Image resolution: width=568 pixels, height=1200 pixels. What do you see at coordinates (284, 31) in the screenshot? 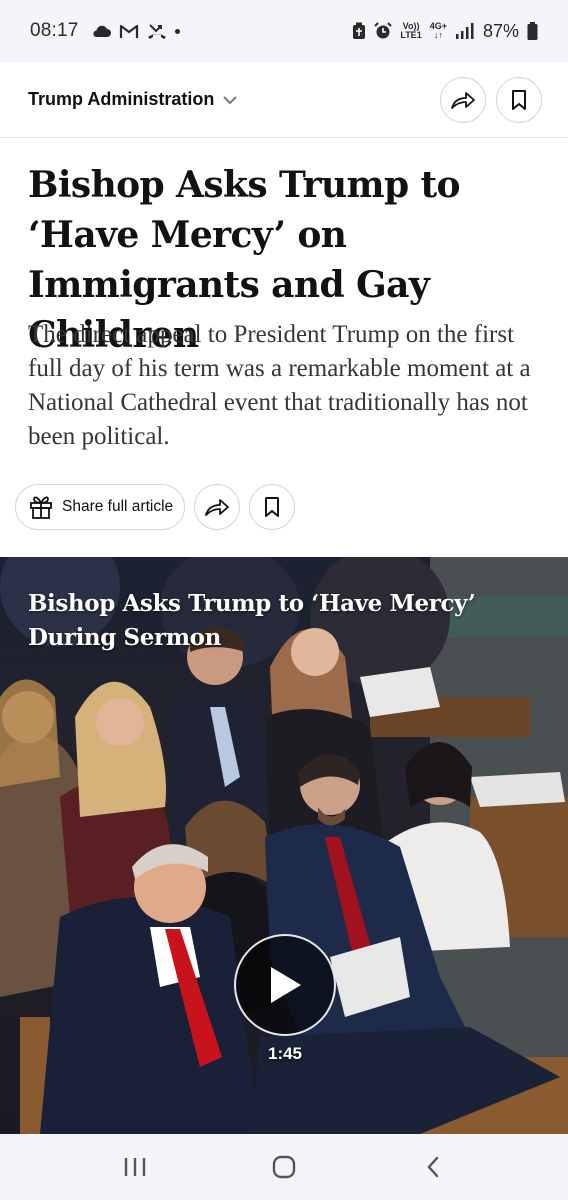
I see `status-bar: 08:17 Vo)) LTE1 4G+ ↓↑ 87%` at bounding box center [284, 31].